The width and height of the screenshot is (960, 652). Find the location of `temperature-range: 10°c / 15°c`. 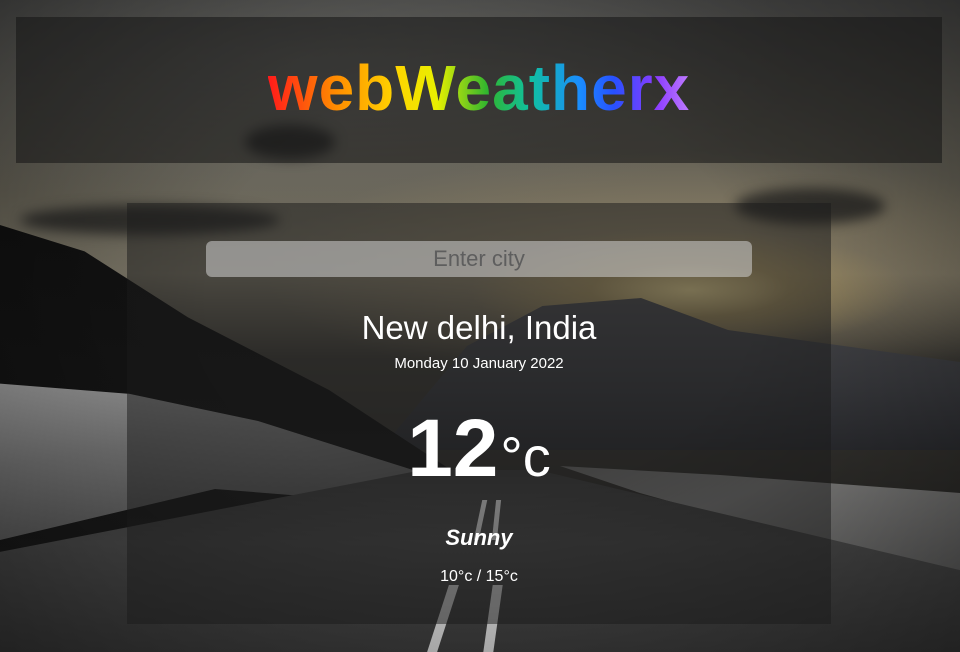

temperature-range: 10°c / 15°c is located at coordinates (479, 576).